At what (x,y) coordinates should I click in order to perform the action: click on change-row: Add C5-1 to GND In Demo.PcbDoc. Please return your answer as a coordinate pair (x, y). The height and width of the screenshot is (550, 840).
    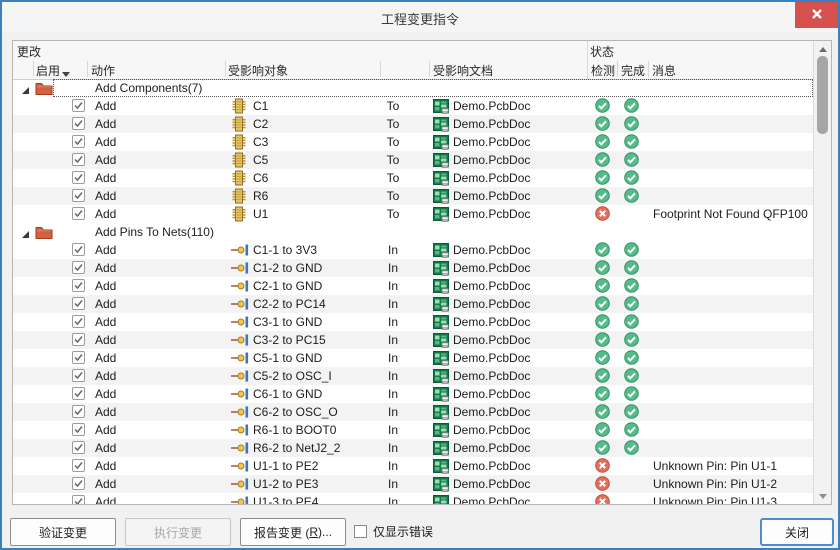
    Looking at the image, I should click on (413, 358).